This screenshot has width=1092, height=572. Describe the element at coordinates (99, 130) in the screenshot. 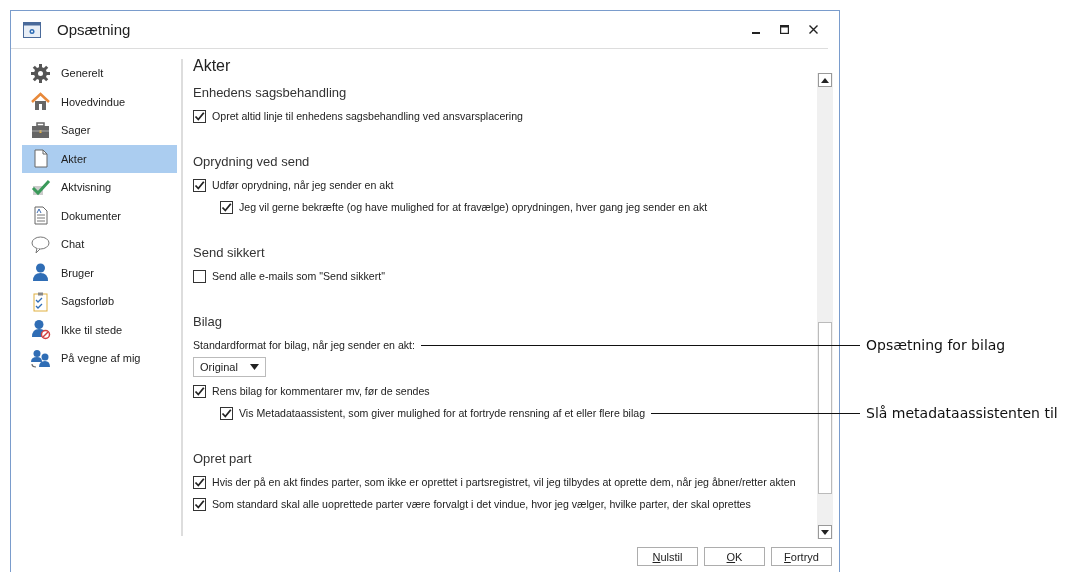

I see `sidebar-item: Sager` at that location.